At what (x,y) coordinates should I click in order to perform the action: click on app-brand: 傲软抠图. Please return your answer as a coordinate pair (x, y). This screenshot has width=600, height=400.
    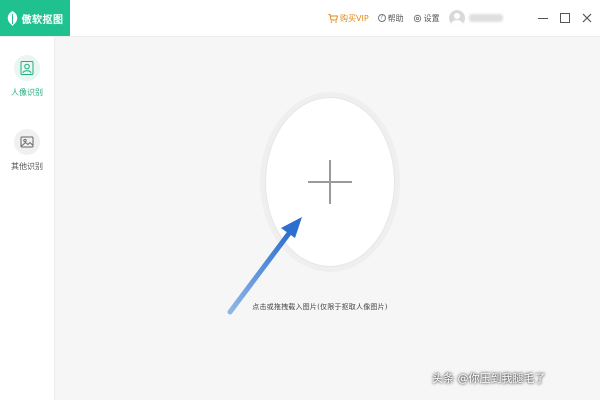
    Looking at the image, I should click on (35, 18).